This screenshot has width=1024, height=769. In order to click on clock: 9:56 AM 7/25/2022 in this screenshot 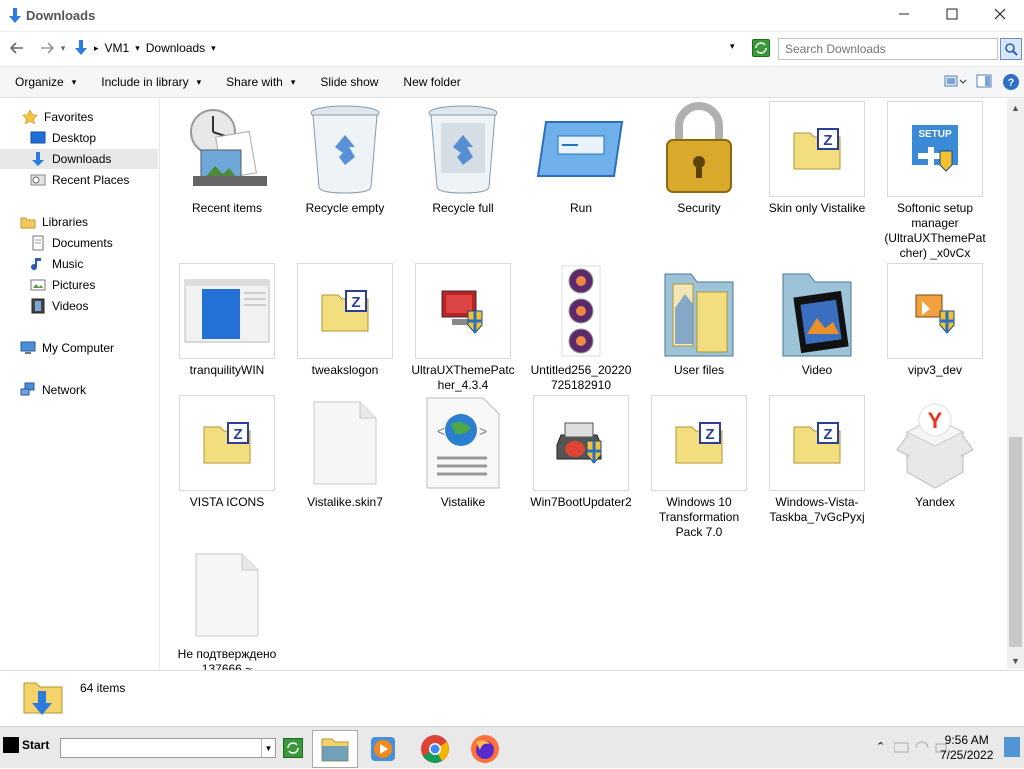, I will do `click(966, 748)`.